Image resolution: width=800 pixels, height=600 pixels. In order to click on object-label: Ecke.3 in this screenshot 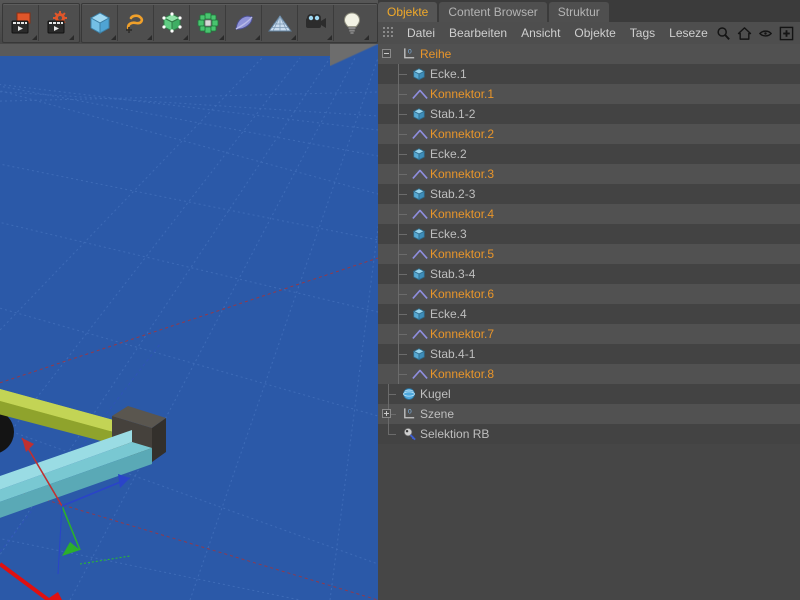, I will do `click(448, 234)`.